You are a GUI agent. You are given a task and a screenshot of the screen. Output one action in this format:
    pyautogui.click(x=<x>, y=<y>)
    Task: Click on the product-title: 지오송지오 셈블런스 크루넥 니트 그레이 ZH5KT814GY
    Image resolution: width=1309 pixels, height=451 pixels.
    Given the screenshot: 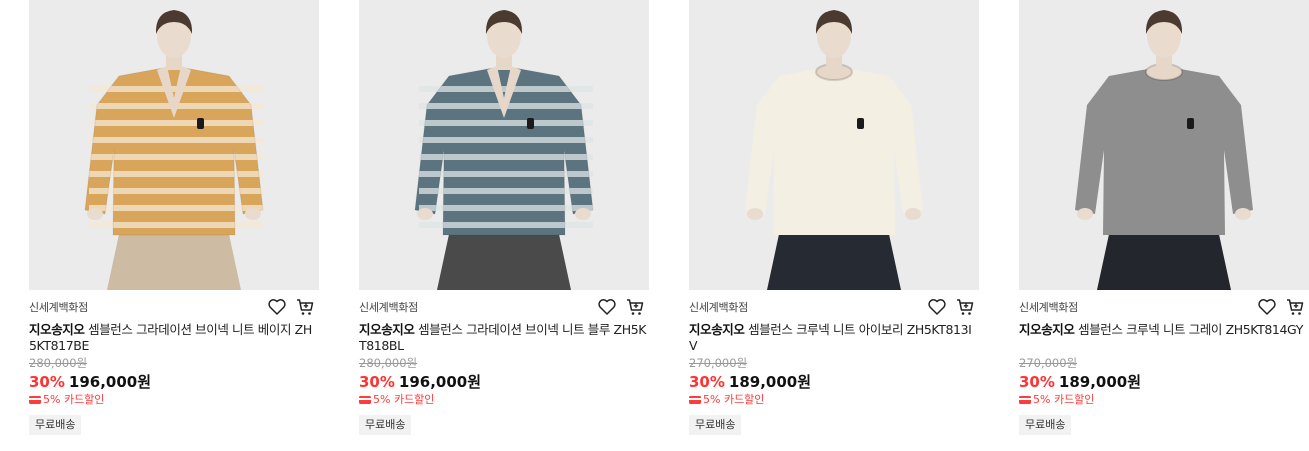 What is the action you would take?
    pyautogui.click(x=1164, y=338)
    